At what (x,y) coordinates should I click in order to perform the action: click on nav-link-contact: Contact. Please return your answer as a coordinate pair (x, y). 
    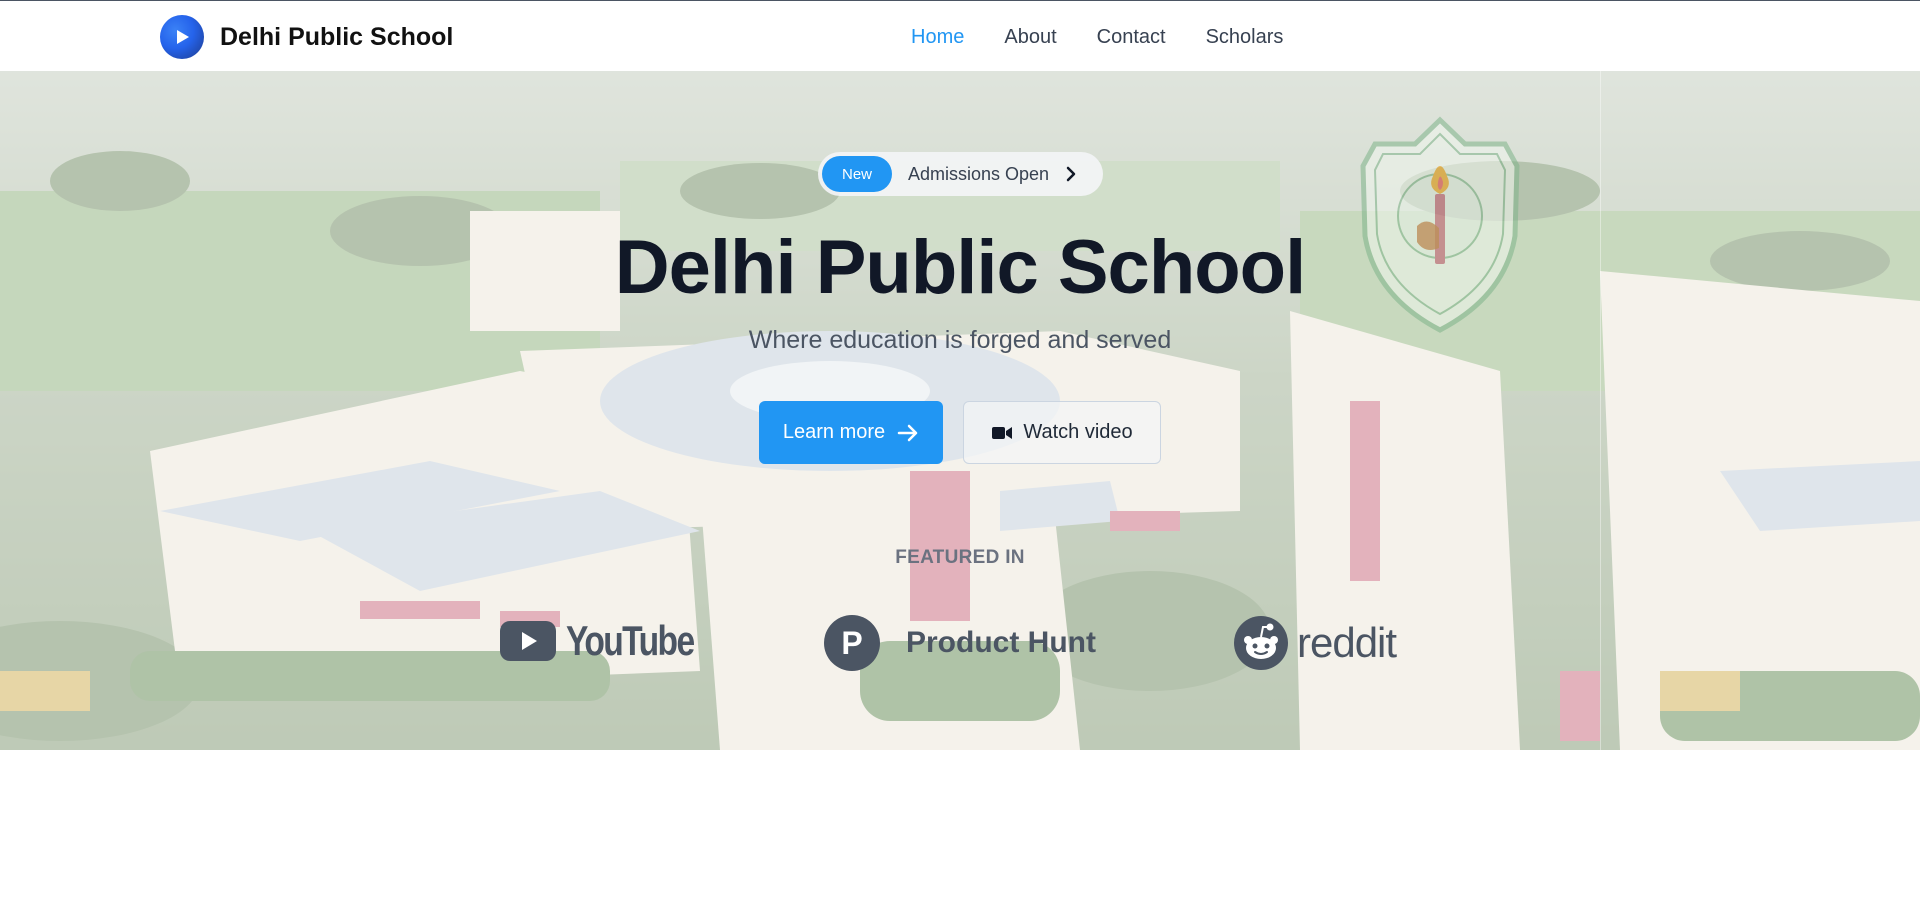
    Looking at the image, I should click on (1131, 37).